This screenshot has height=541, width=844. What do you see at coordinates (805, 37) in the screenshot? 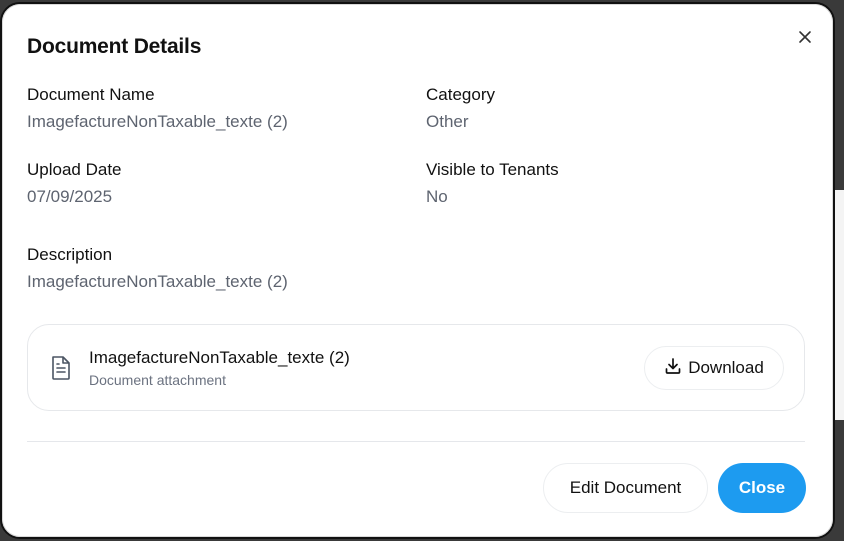
I see `close-icon` at bounding box center [805, 37].